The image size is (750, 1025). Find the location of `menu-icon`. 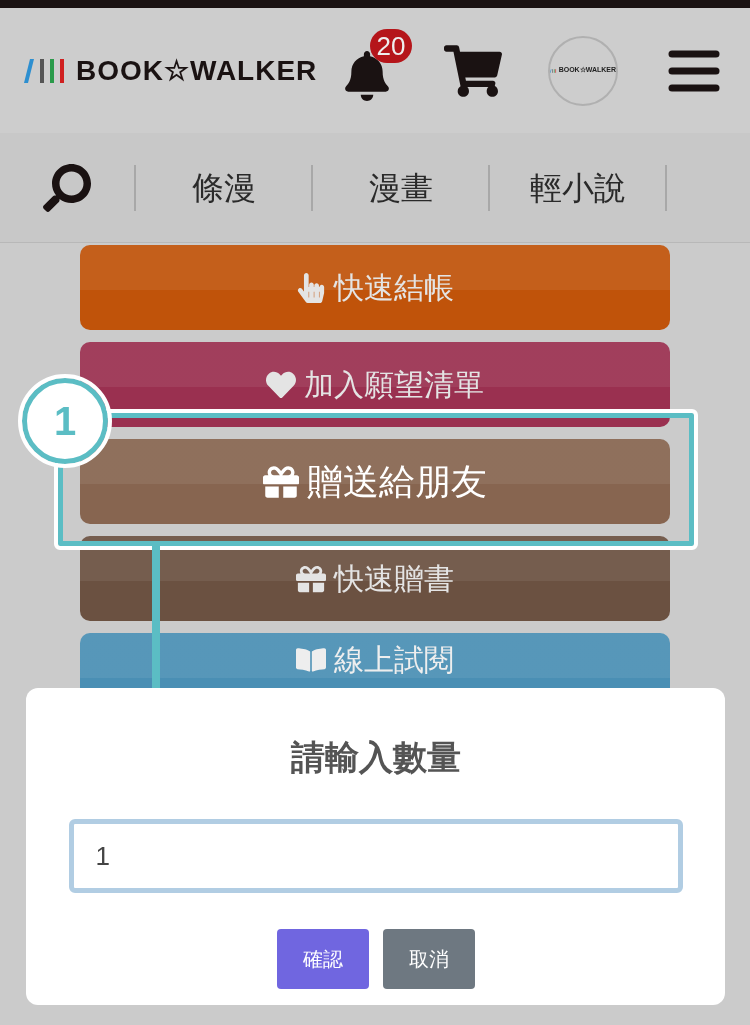

menu-icon is located at coordinates (694, 70).